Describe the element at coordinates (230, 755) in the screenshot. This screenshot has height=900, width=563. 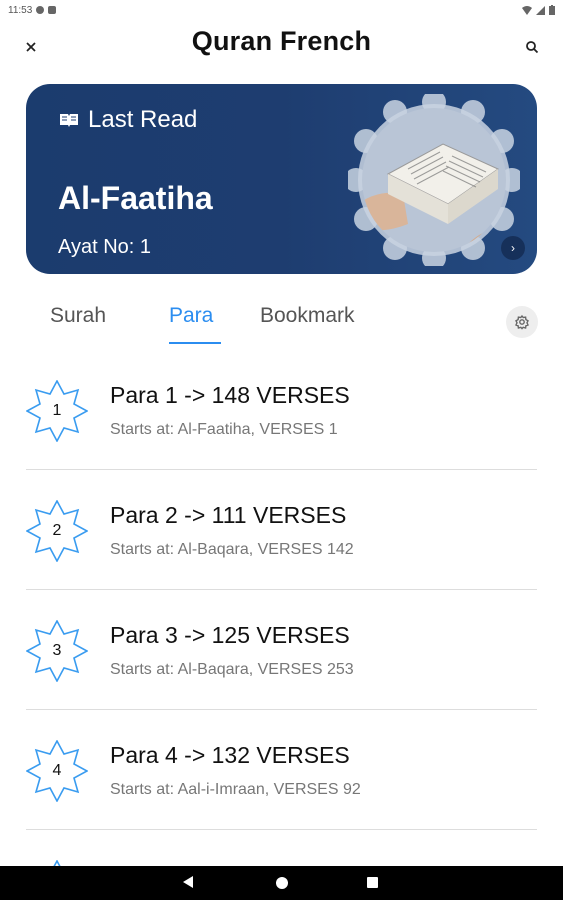
I see `para-title: Para 4 -> 132 VERSES` at that location.